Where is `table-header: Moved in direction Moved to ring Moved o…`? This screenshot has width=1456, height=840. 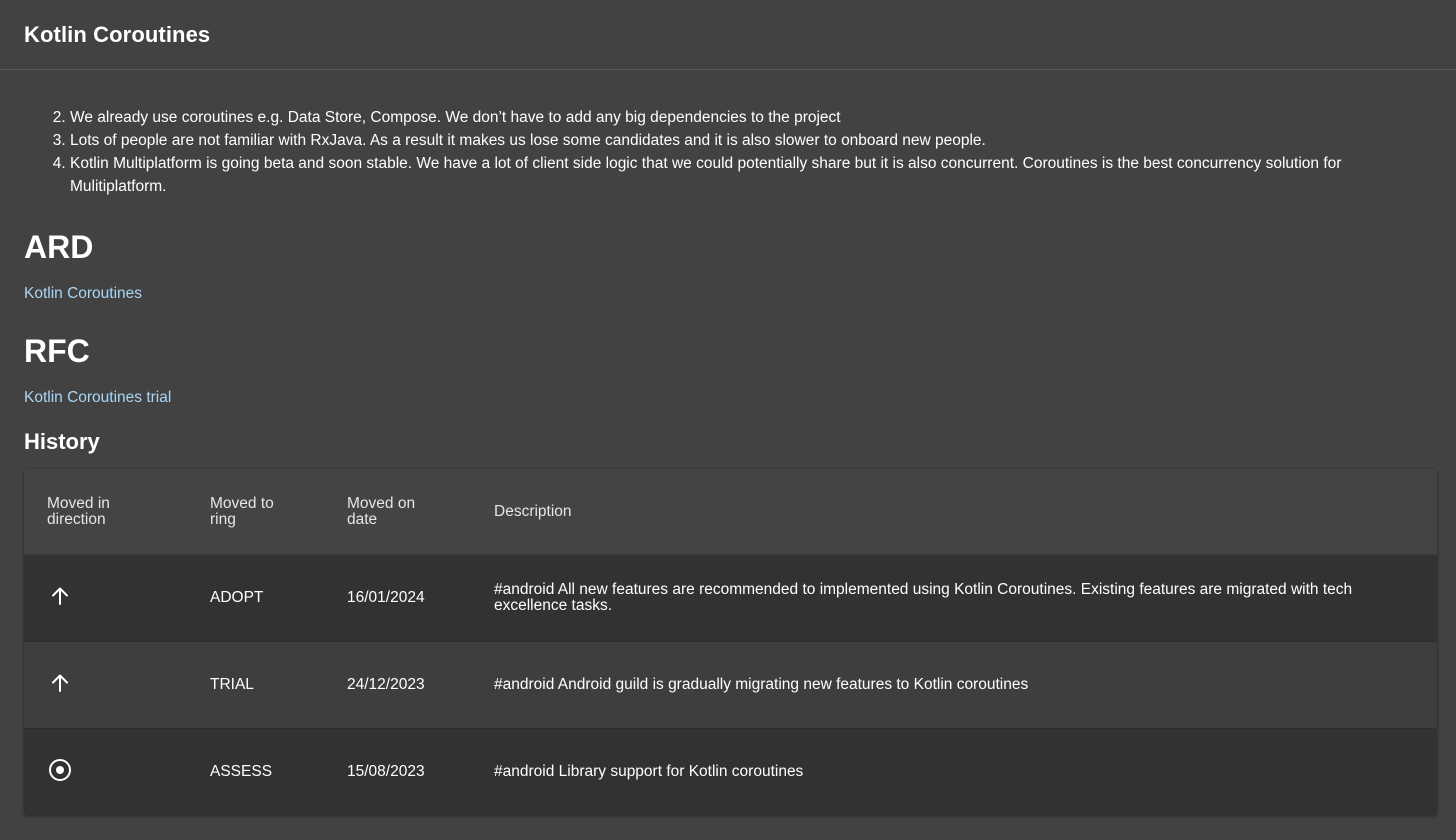
table-header: Moved in direction Moved to ring Moved o… is located at coordinates (730, 512).